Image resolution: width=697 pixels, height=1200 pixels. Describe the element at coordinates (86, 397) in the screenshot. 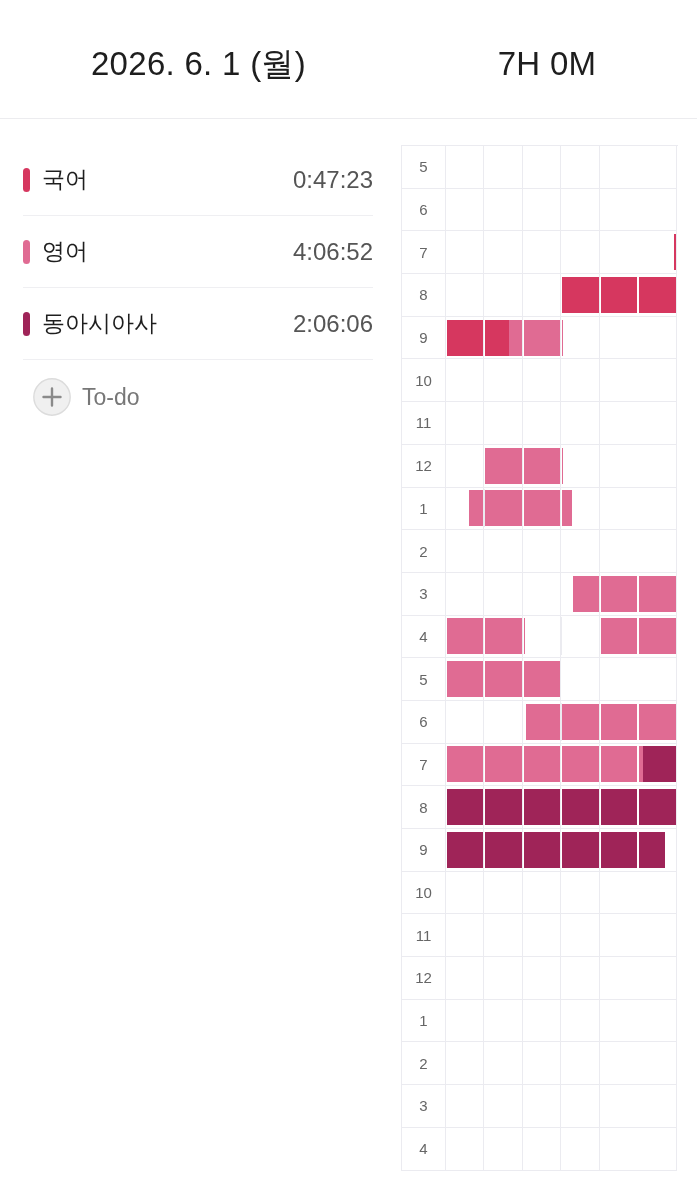

I see `add-todo-button: To-do` at that location.